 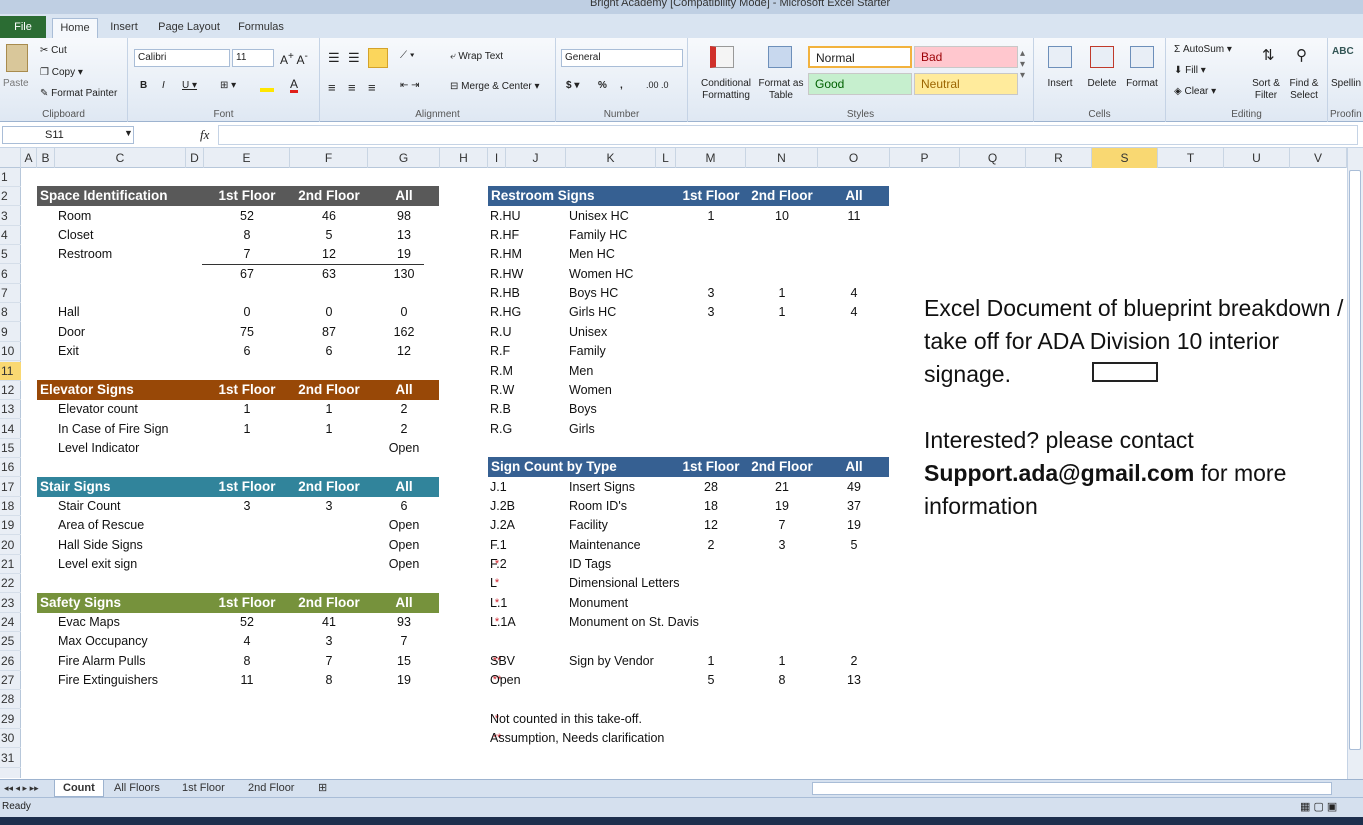 What do you see at coordinates (247, 332) in the screenshot?
I see `space-floor1: 75` at bounding box center [247, 332].